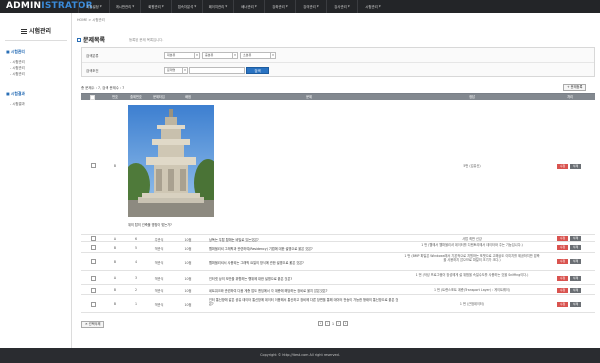  Describe the element at coordinates (248, 6) in the screenshot. I see `nav-banners: 배너관리 ▼` at that location.